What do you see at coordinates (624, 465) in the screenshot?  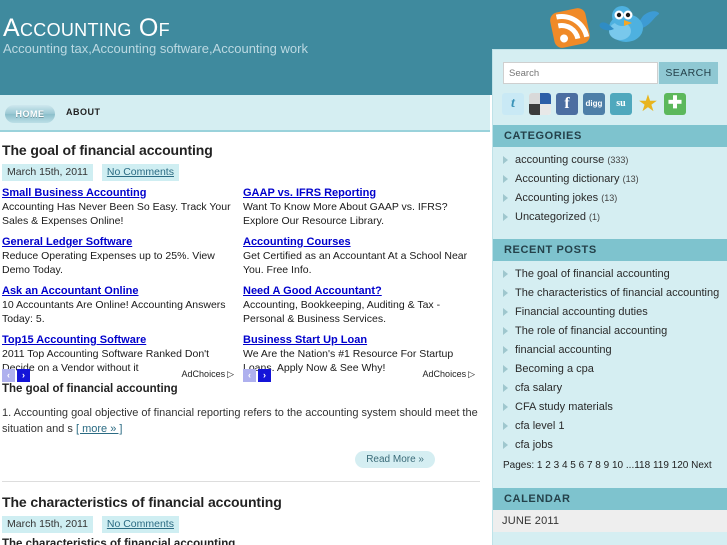 I see `pagination-links: 1 2 3 4 5 6 7 8 9 10 ...118 119 120 Next` at bounding box center [624, 465].